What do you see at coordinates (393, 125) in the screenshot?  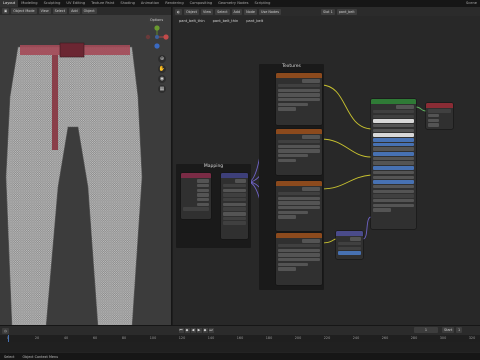 I see `subsurface-field` at bounding box center [393, 125].